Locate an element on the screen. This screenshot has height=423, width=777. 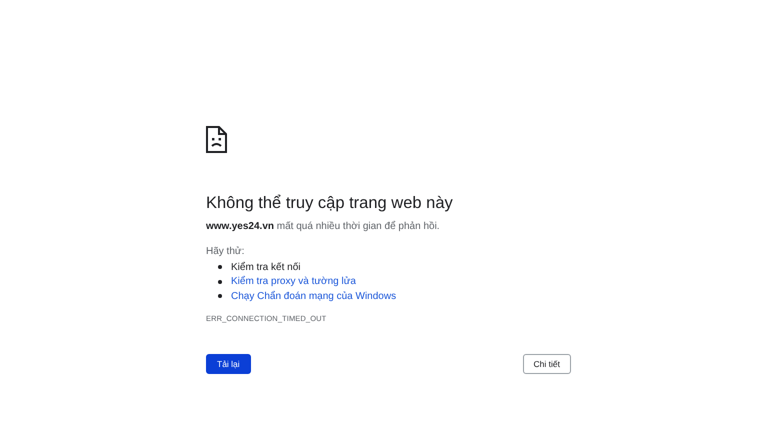
suggestion-link: Chạy Chẩn đoán mạng của Windows is located at coordinates (313, 296).